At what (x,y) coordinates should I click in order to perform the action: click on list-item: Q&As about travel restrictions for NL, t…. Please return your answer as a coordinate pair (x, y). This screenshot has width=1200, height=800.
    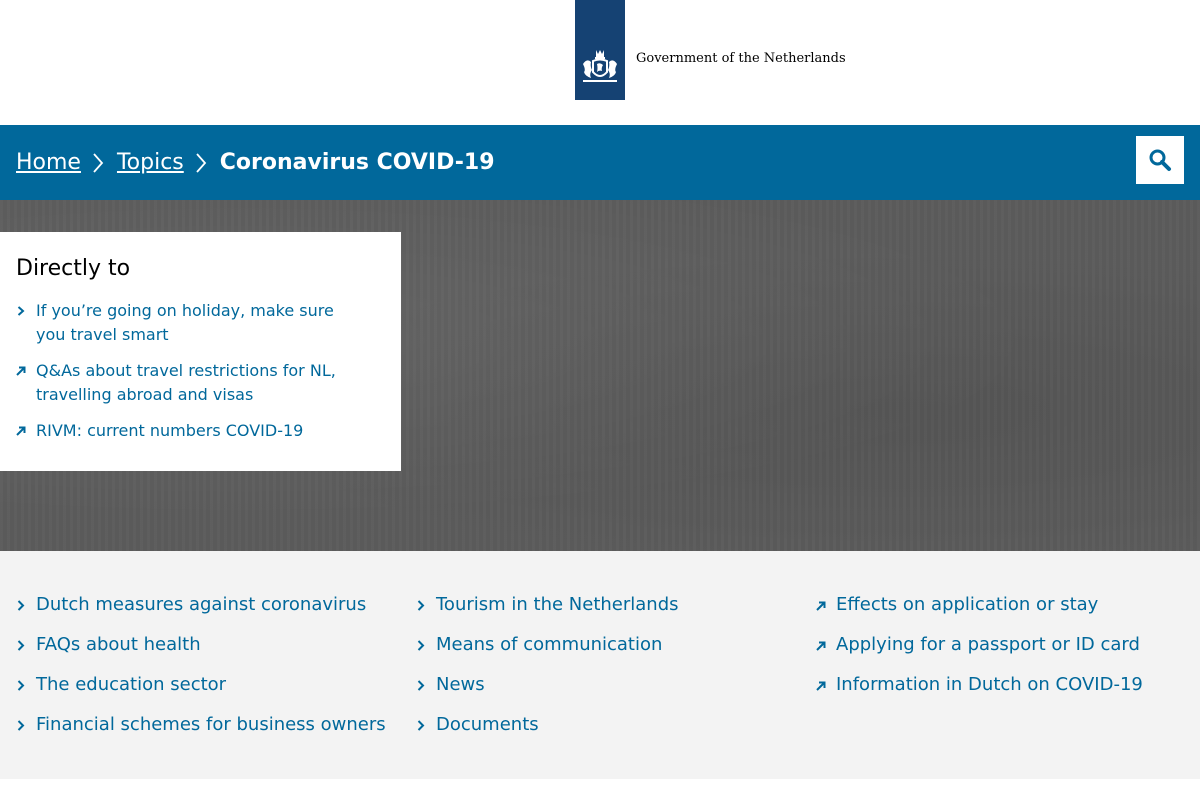
    Looking at the image, I should click on (186, 383).